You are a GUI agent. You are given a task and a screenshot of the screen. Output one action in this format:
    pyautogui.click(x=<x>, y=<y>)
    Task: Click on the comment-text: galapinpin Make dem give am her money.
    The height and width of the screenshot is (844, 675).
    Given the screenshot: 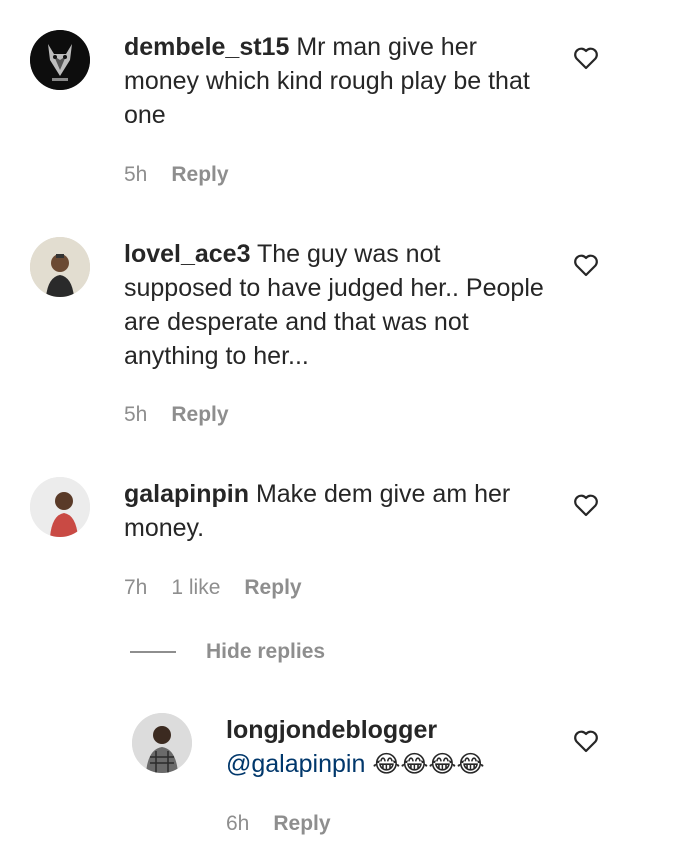 What is the action you would take?
    pyautogui.click(x=334, y=511)
    